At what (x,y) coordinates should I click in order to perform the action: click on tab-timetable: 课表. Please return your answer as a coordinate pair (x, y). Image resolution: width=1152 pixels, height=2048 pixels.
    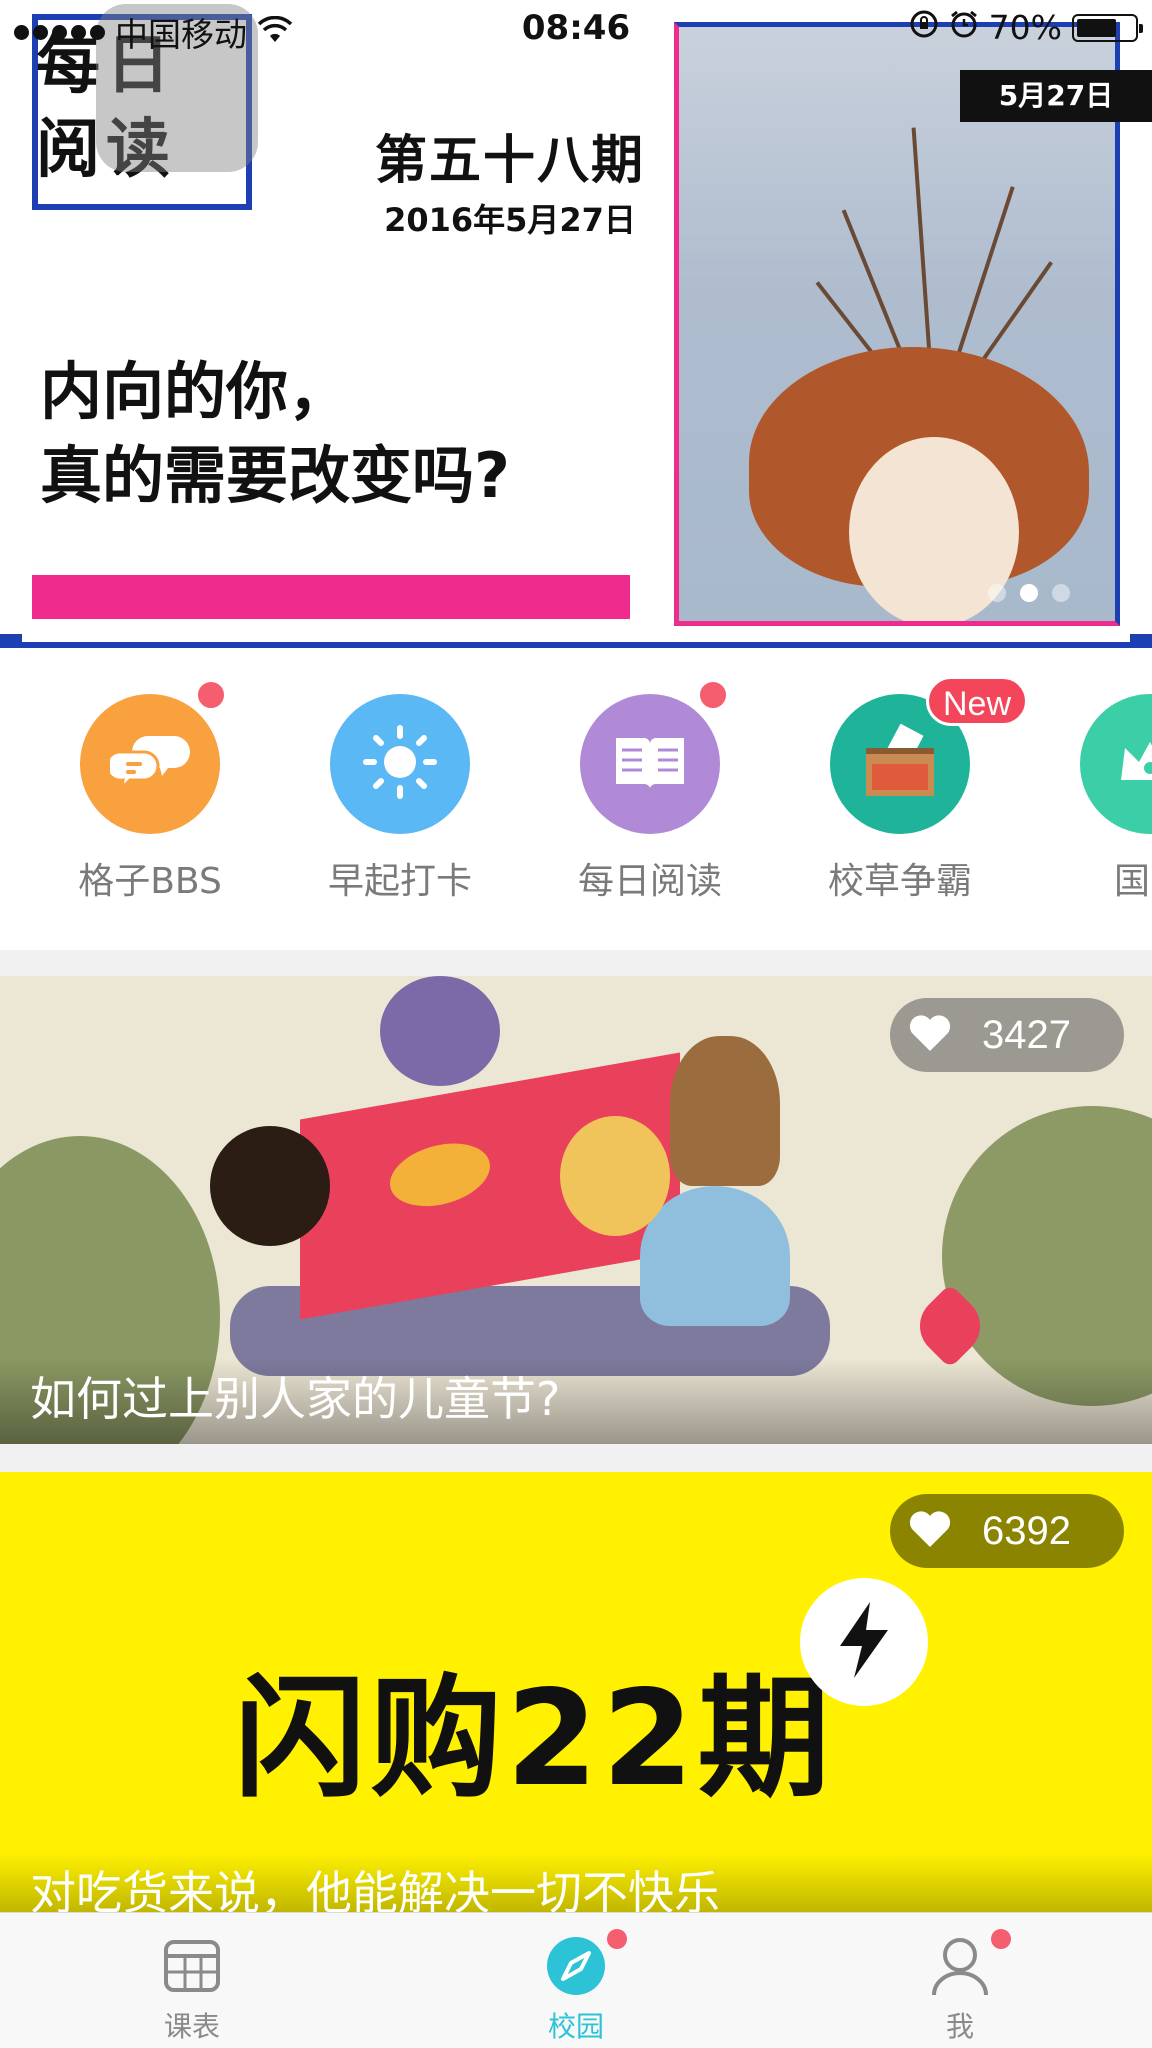
    Looking at the image, I should click on (192, 1990).